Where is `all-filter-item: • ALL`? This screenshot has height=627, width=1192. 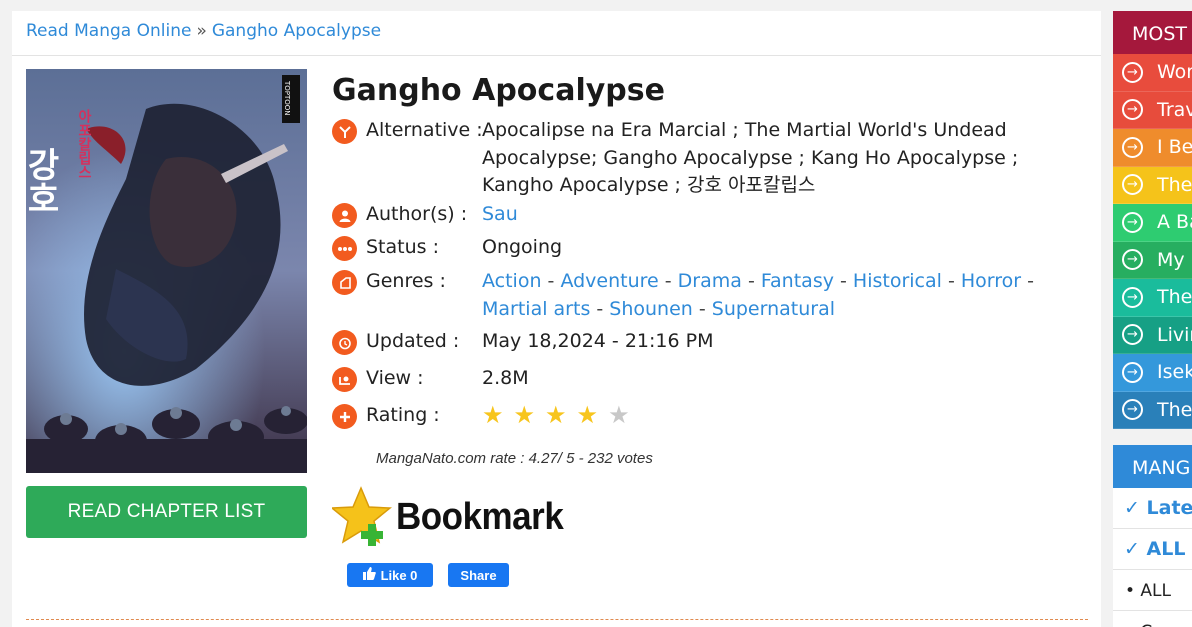 all-filter-item: • ALL is located at coordinates (1152, 590).